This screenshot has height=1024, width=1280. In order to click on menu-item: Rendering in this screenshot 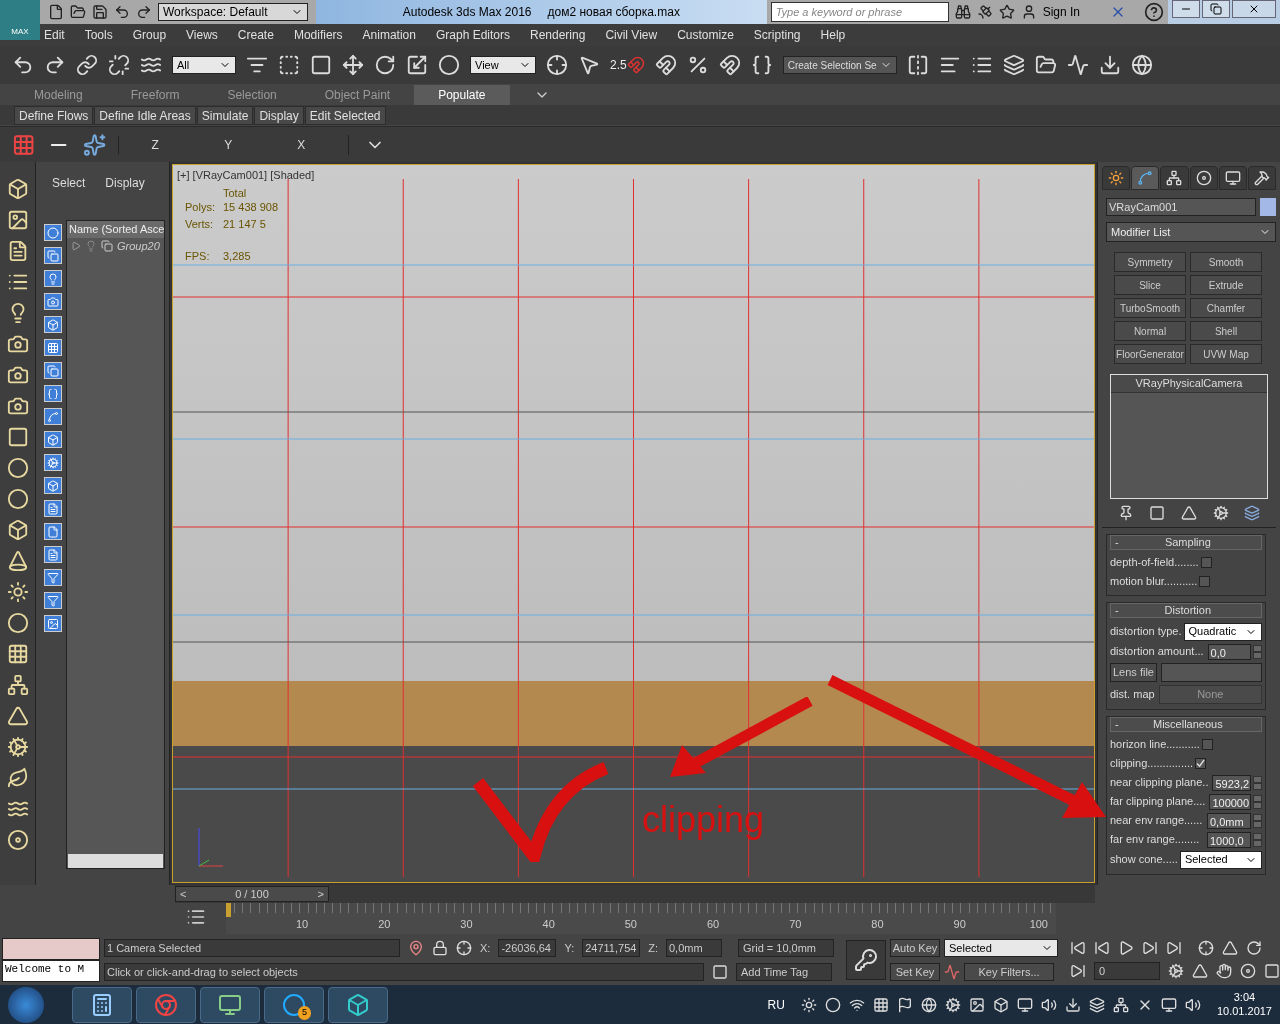, I will do `click(558, 35)`.